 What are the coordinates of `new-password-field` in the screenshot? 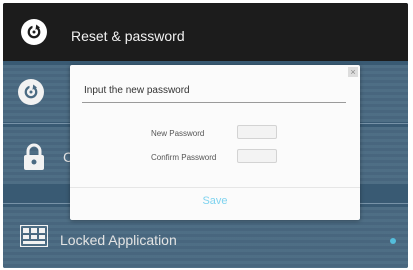 It's located at (257, 132).